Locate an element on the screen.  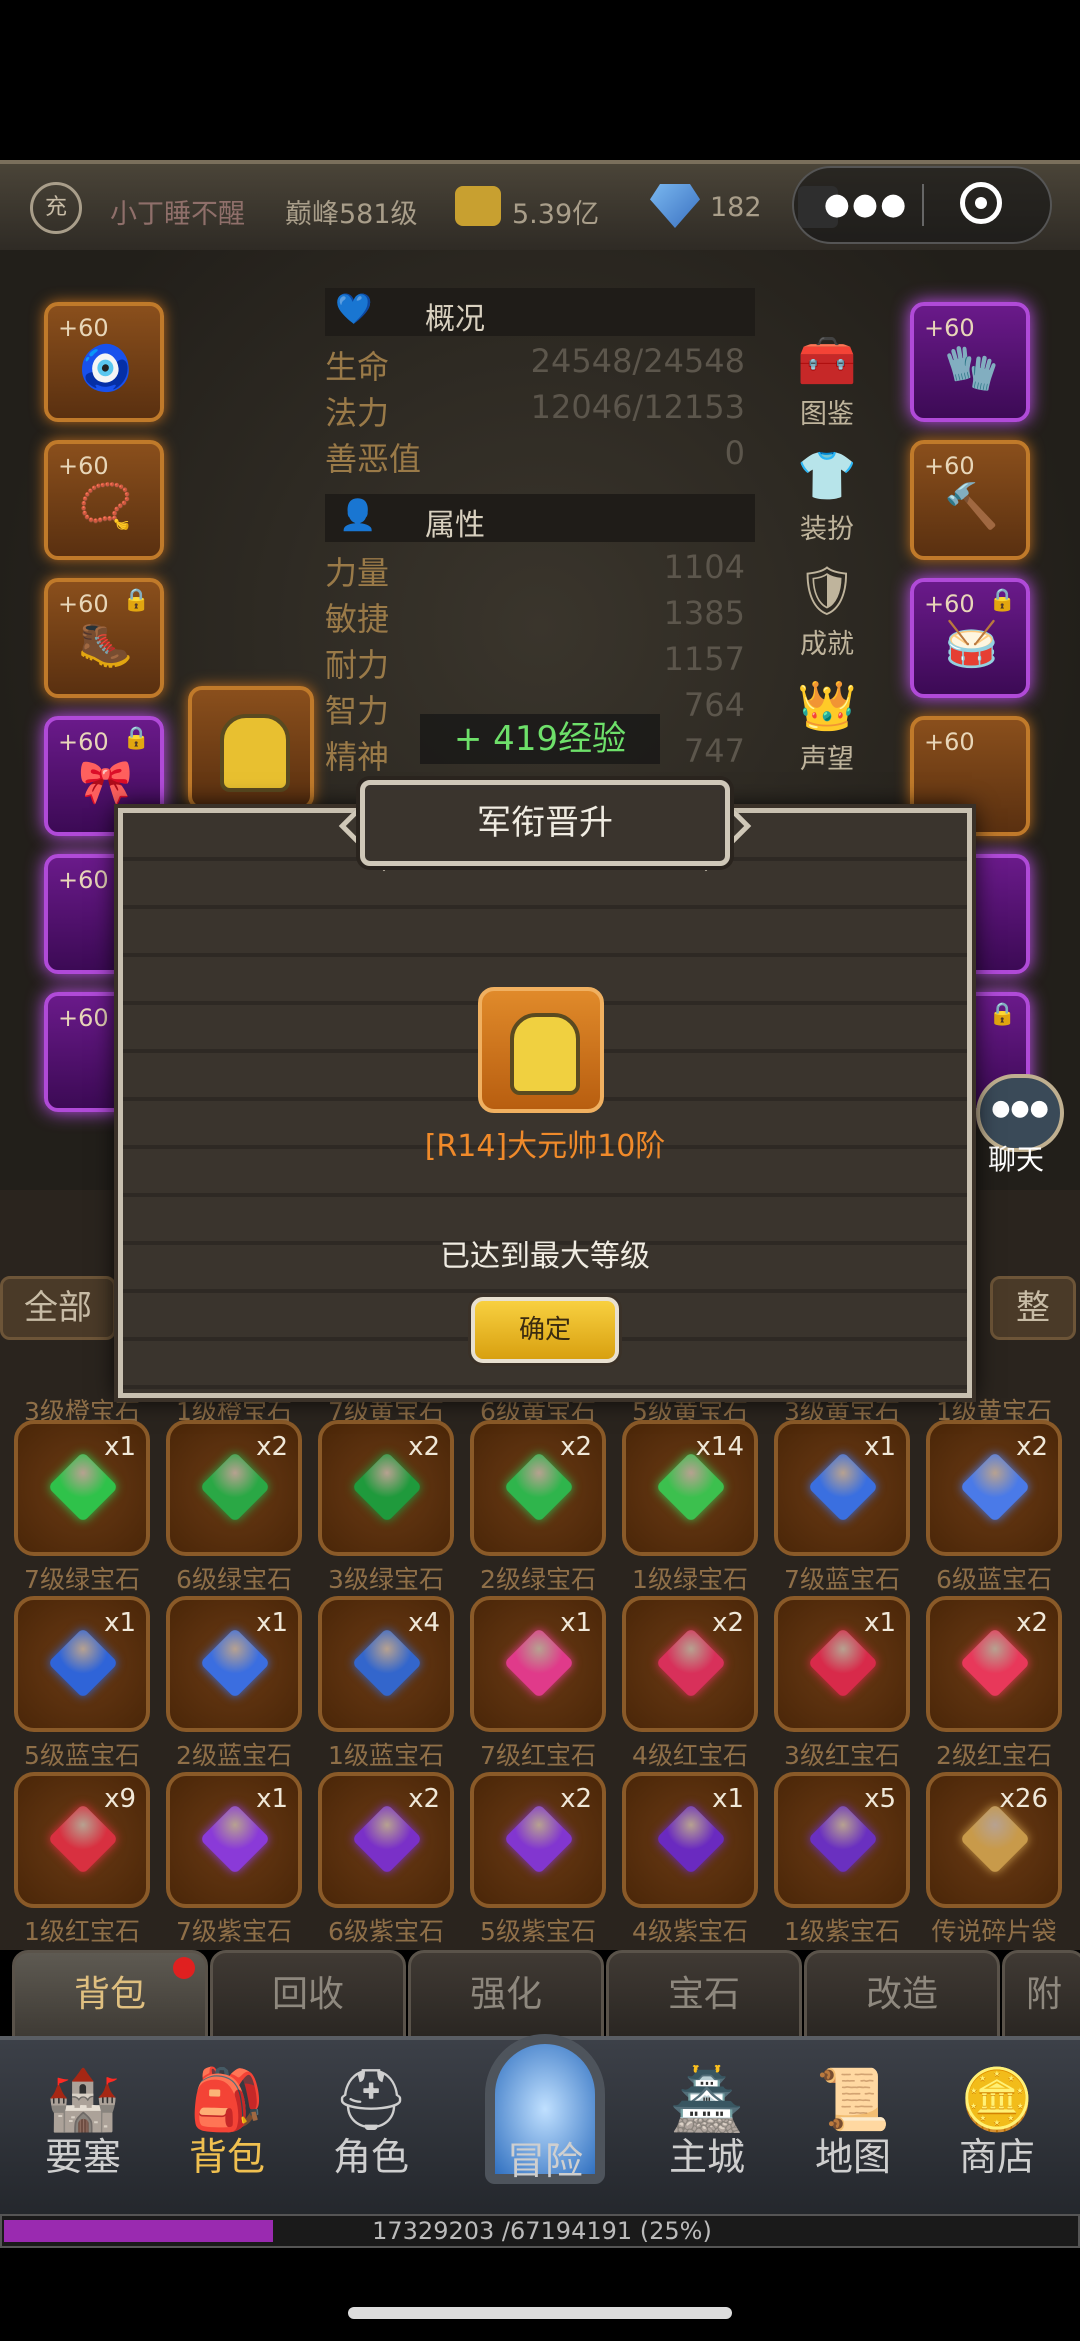
confirm-button: 确定 is located at coordinates (545, 1330).